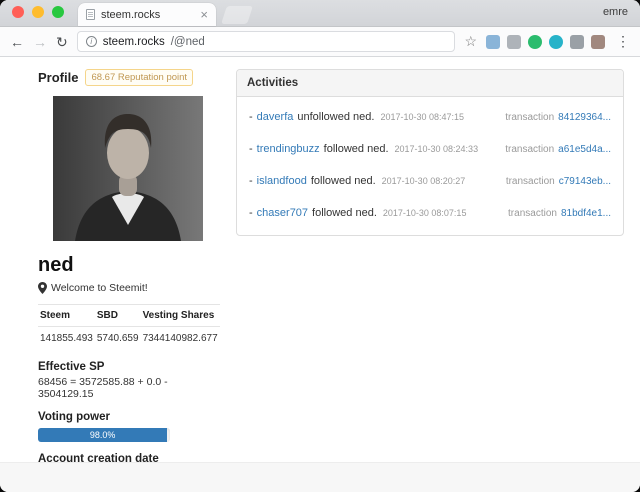 Image resolution: width=640 pixels, height=492 pixels. Describe the element at coordinates (598, 41) in the screenshot. I see `reader-extension-icon` at that location.